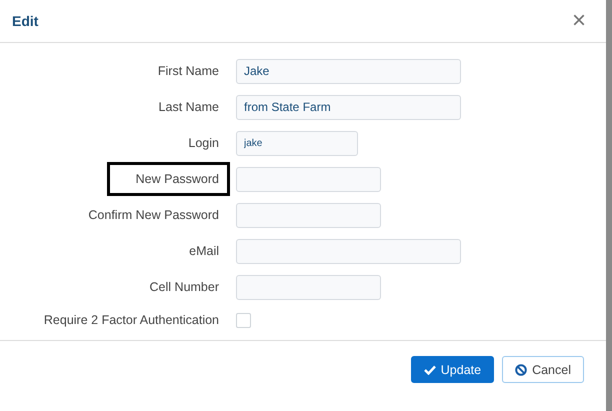 The width and height of the screenshot is (612, 411). What do you see at coordinates (153, 215) in the screenshot?
I see `field-label: Confirm New Password` at bounding box center [153, 215].